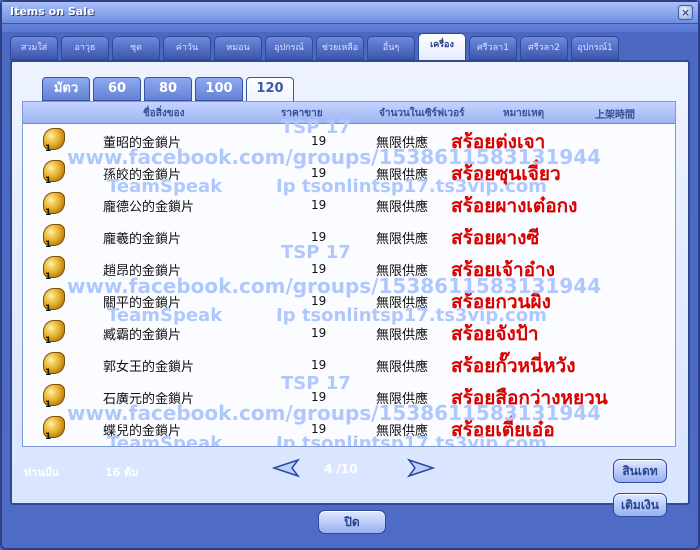 The height and width of the screenshot is (550, 700). Describe the element at coordinates (85, 48) in the screenshot. I see `tab-1: อาวุธ` at that location.